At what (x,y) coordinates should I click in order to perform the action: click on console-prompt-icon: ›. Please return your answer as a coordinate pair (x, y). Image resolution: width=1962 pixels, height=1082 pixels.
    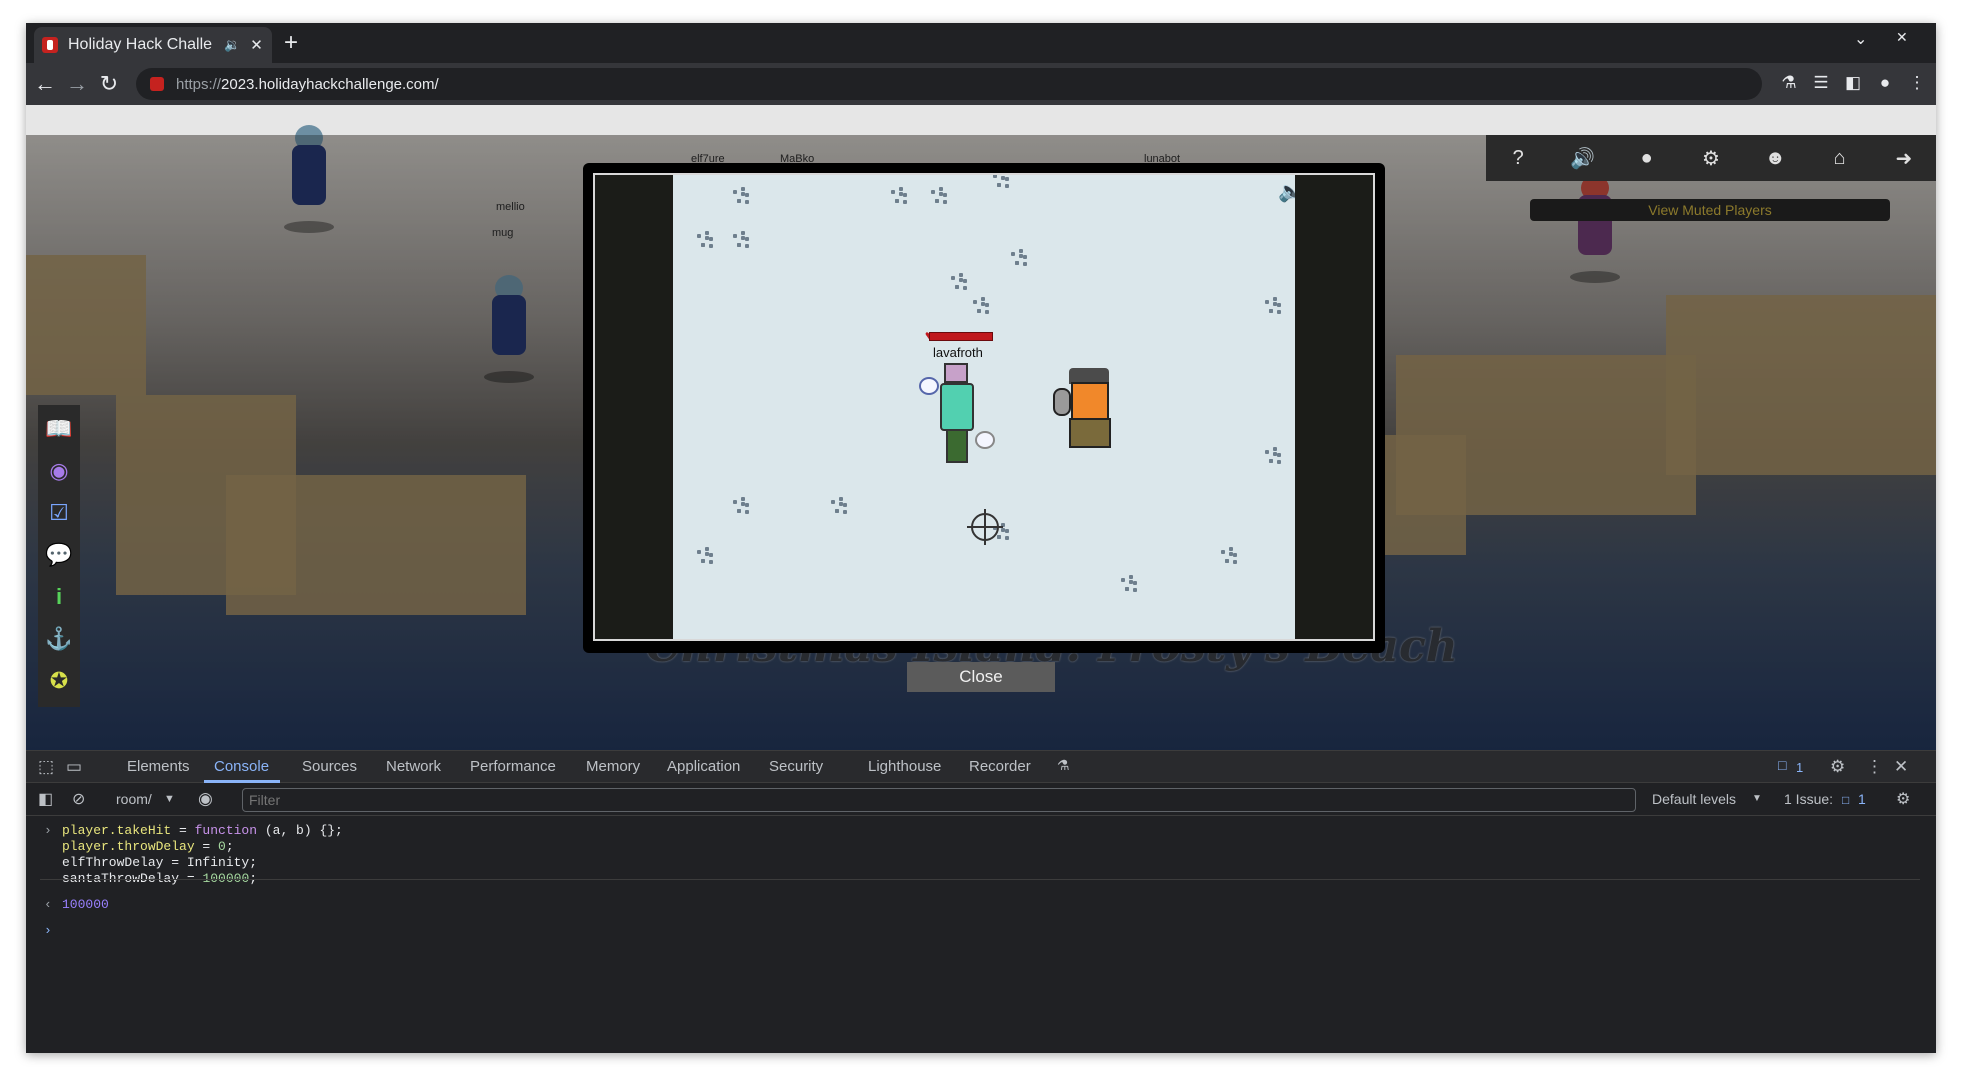
    Looking at the image, I should click on (48, 930).